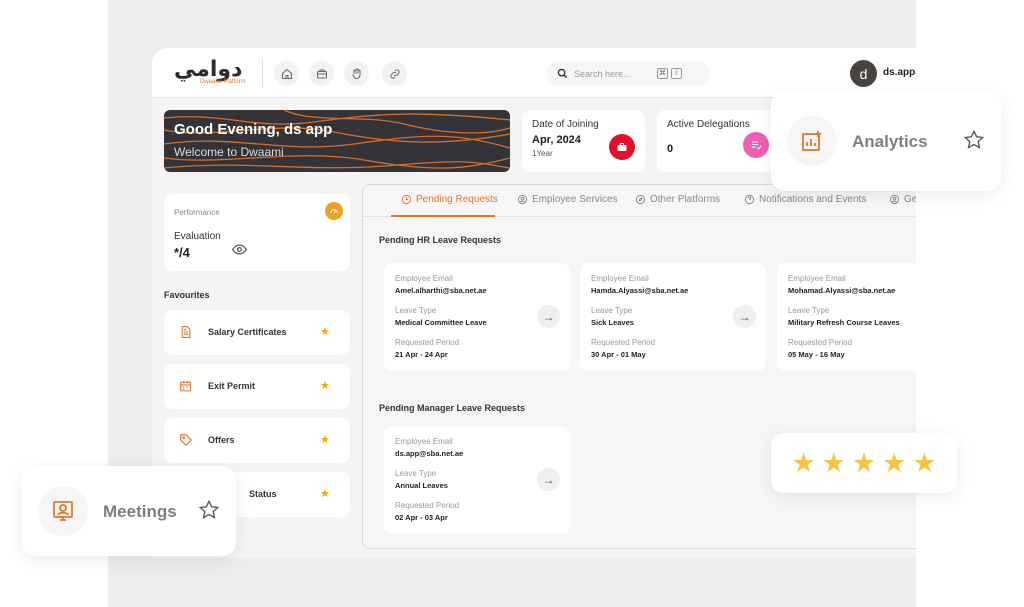 Image resolution: width=1024 pixels, height=607 pixels. Describe the element at coordinates (63, 511) in the screenshot. I see `meetings-icon` at that location.